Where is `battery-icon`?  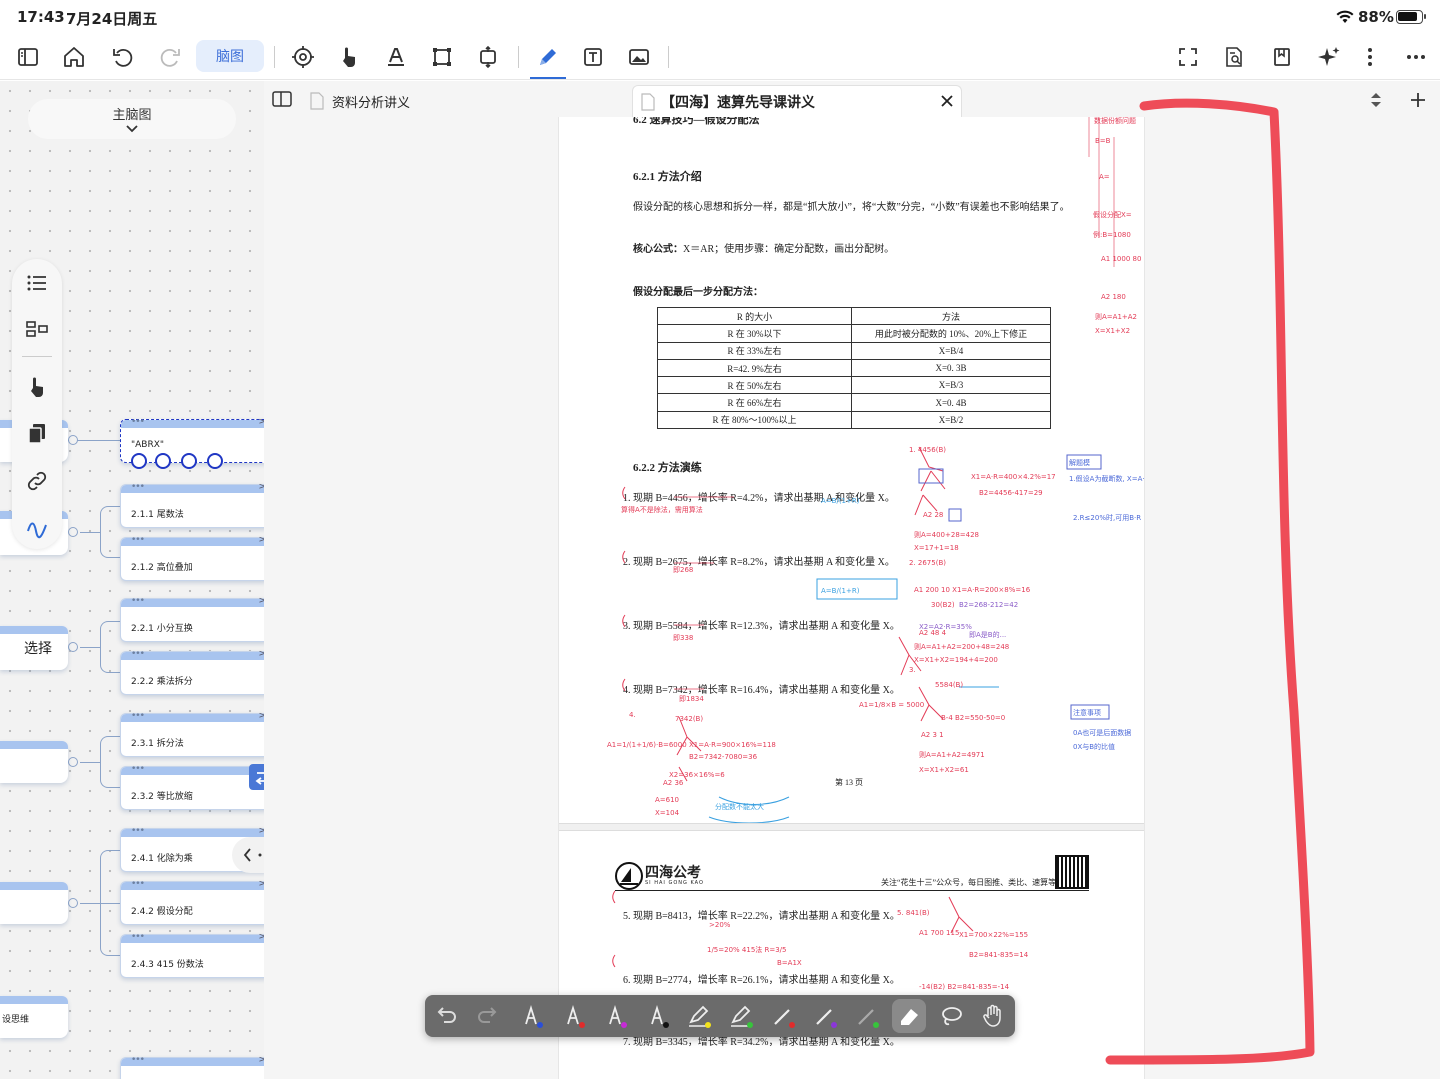 battery-icon is located at coordinates (1411, 17).